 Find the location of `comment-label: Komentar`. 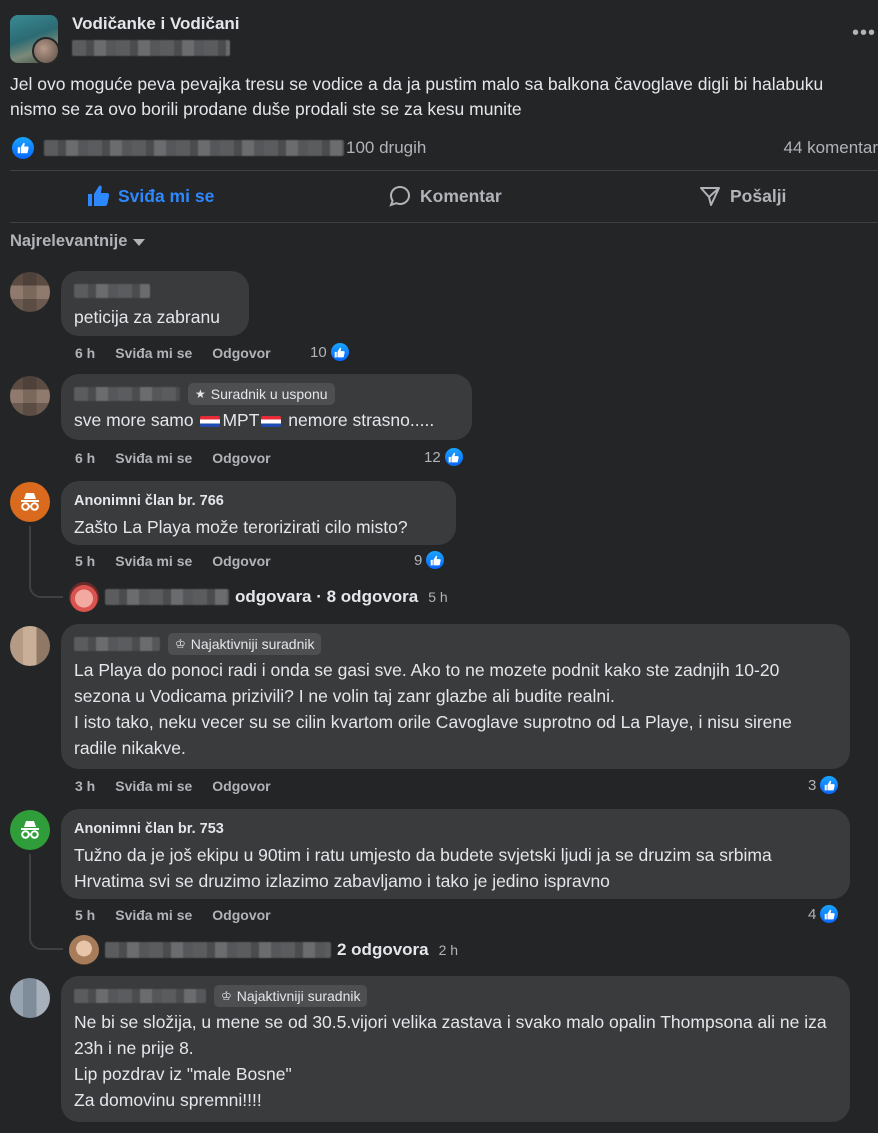

comment-label: Komentar is located at coordinates (461, 195).